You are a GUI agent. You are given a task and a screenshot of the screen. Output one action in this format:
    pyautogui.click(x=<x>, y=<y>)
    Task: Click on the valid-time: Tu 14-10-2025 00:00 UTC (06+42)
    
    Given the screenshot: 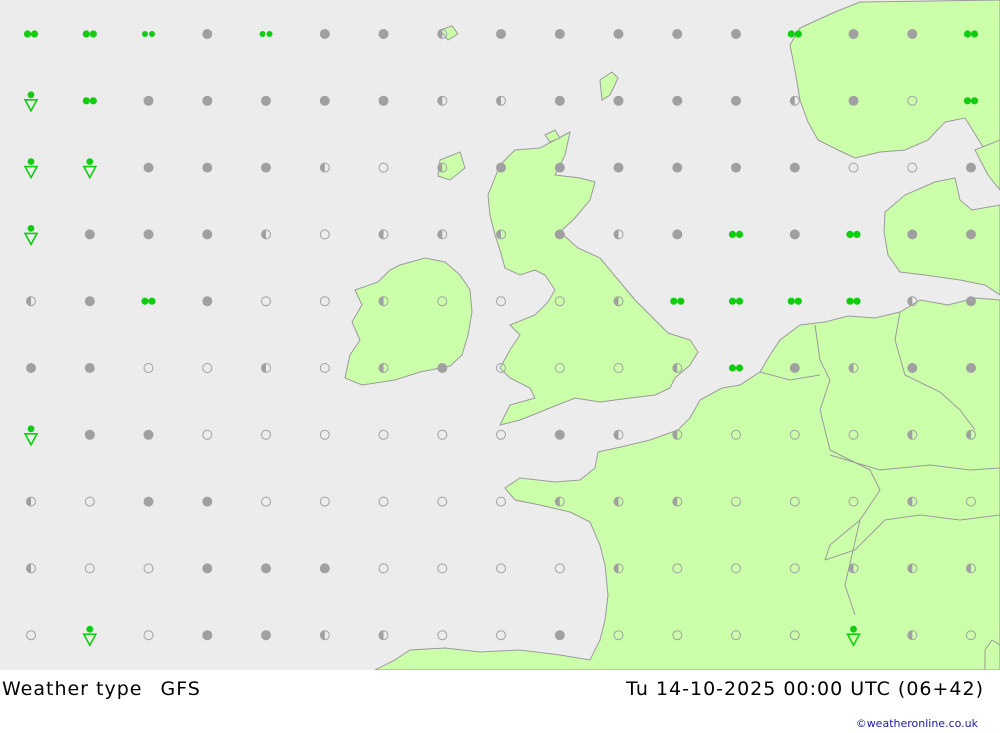 What is the action you would take?
    pyautogui.click(x=805, y=689)
    